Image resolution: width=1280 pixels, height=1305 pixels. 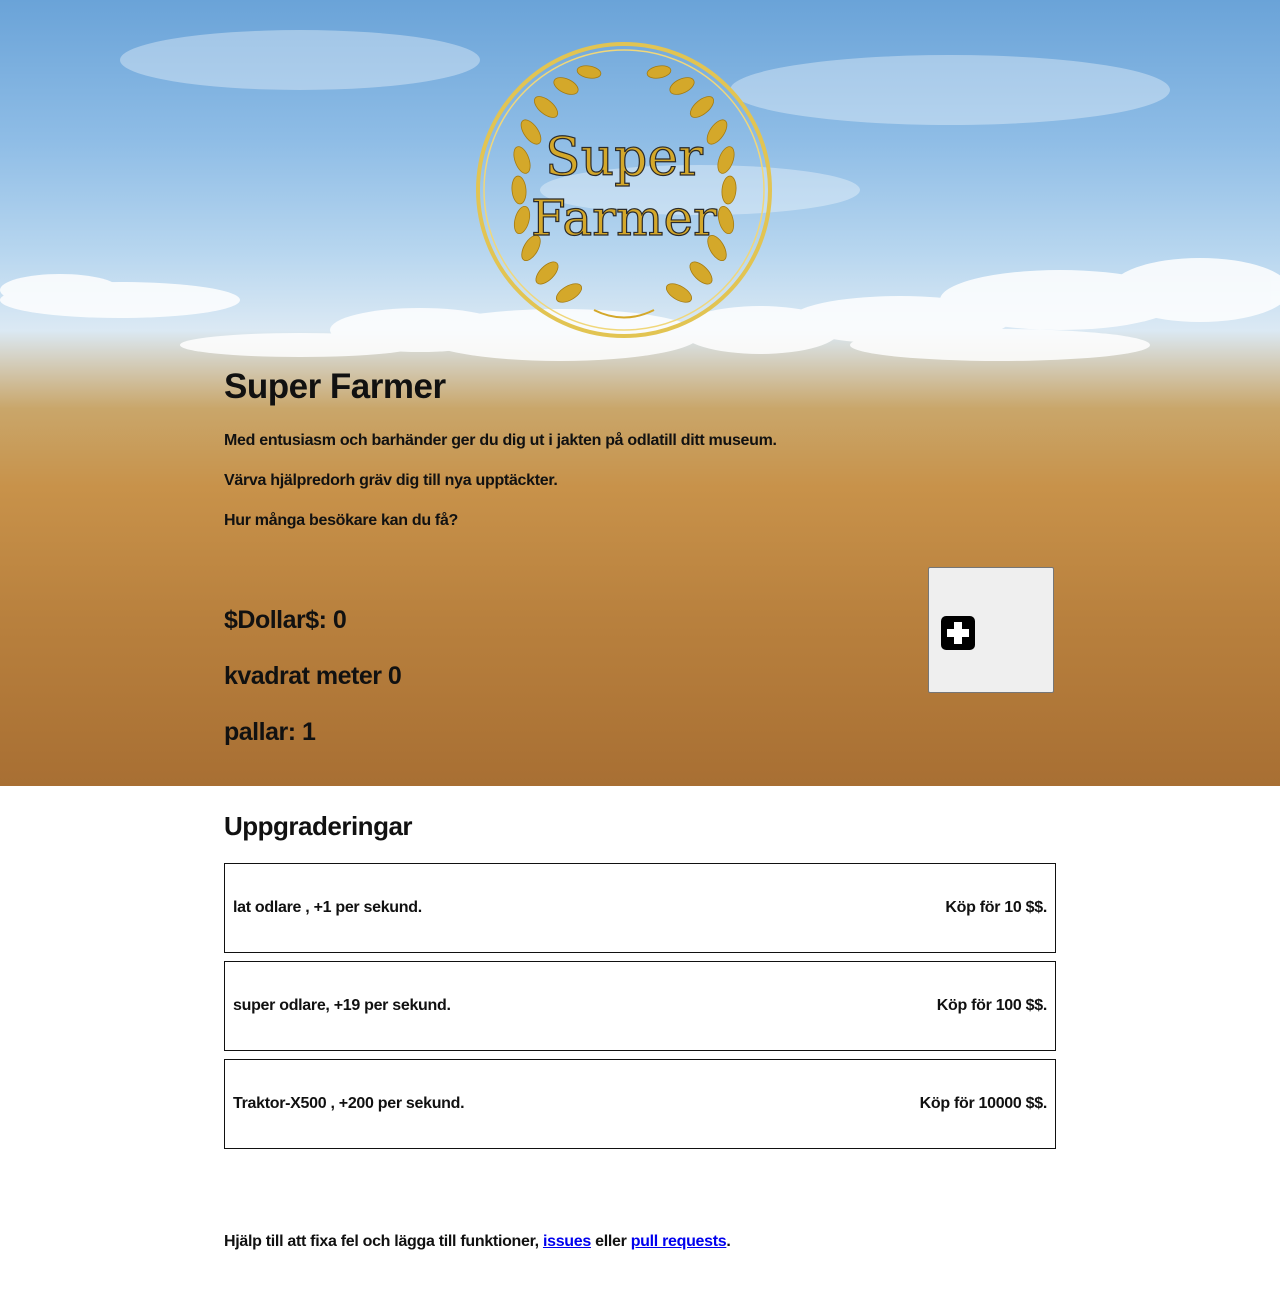 What do you see at coordinates (270, 732) in the screenshot?
I see `pallets-counter: pallar: 1` at bounding box center [270, 732].